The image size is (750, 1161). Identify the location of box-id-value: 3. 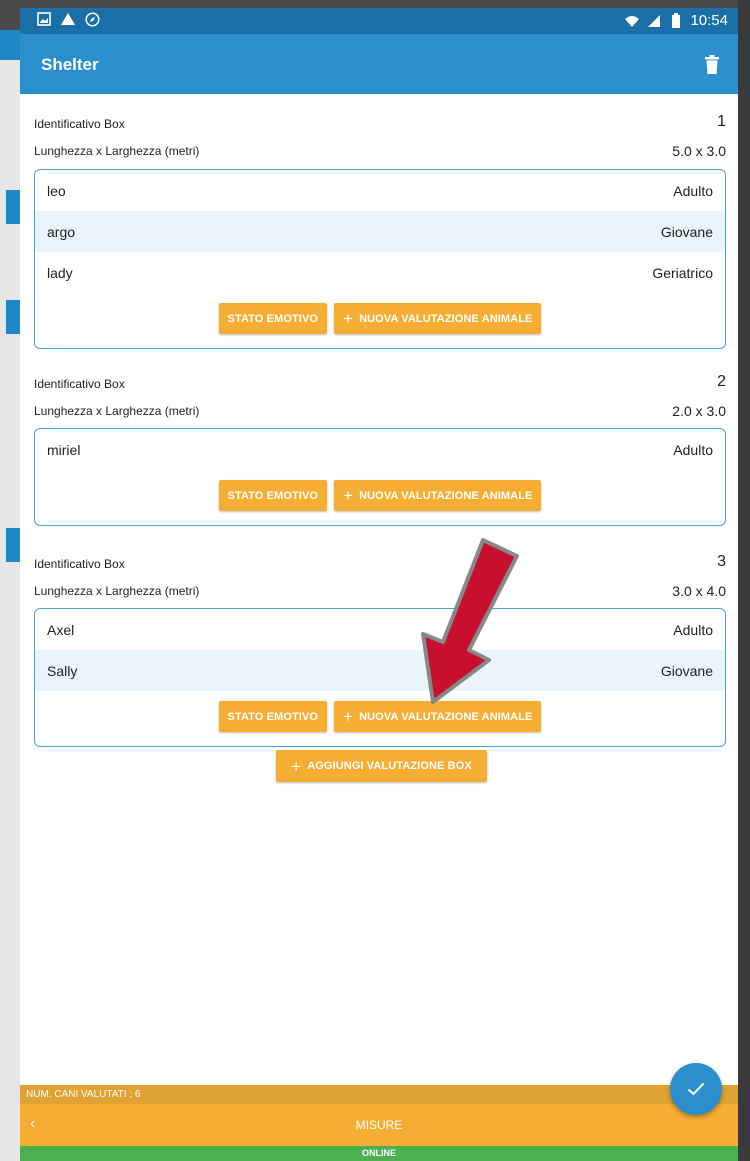
(721, 561).